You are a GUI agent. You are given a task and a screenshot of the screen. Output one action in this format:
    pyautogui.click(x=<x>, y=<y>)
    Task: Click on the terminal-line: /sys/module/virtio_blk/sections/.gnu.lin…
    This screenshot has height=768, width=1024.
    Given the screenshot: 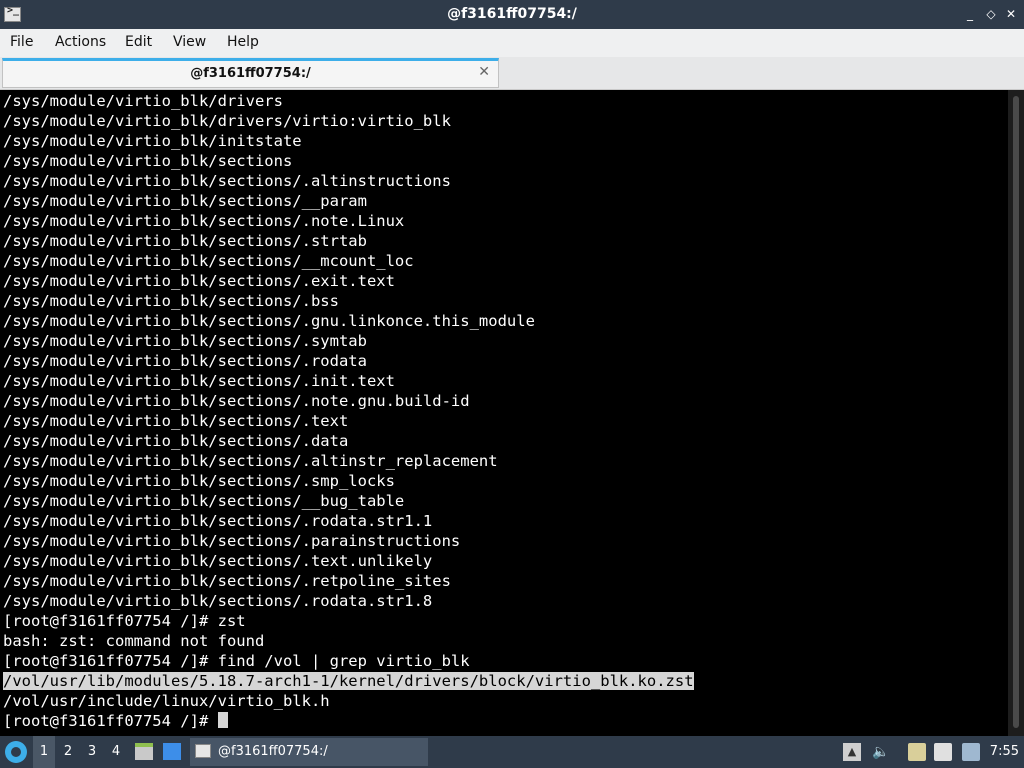 What is the action you would take?
    pyautogui.click(x=269, y=321)
    